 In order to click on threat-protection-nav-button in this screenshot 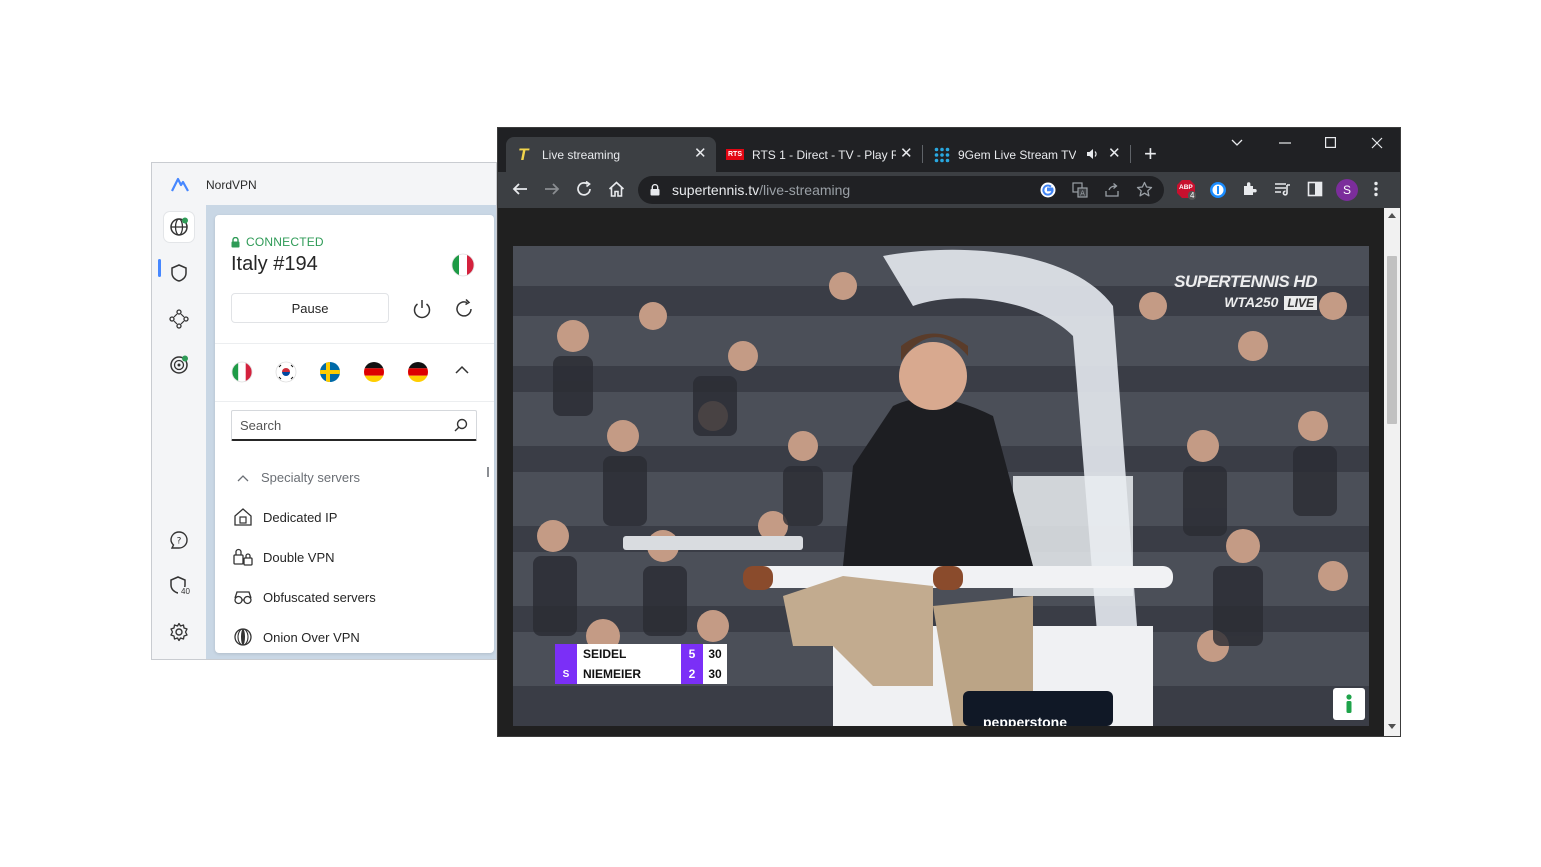, I will do `click(179, 273)`.